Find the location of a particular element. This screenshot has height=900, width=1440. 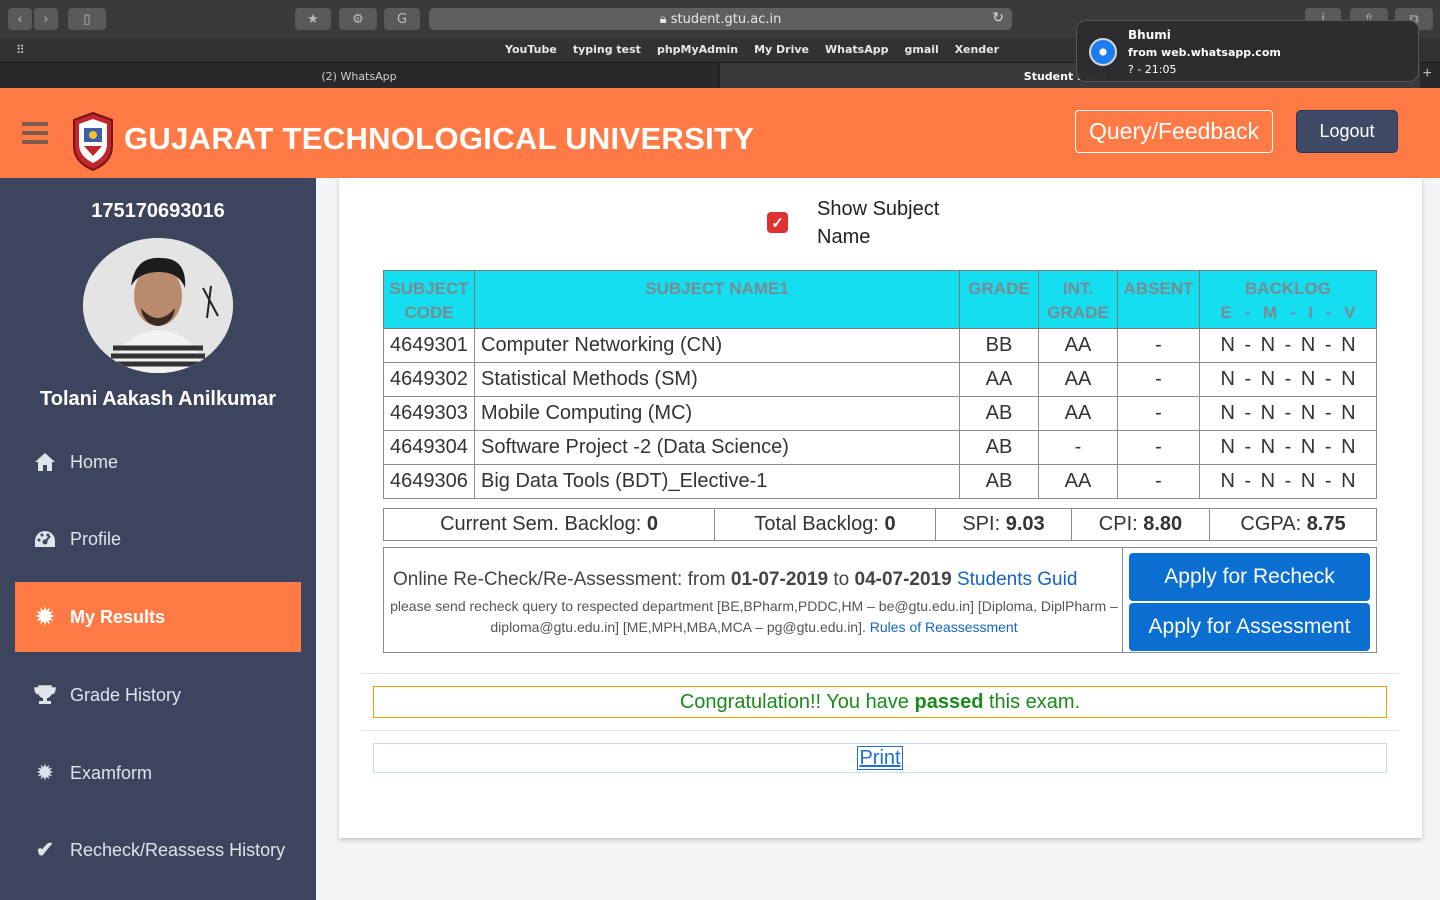

total-backlog: Total Backlog: 0 is located at coordinates (825, 524).